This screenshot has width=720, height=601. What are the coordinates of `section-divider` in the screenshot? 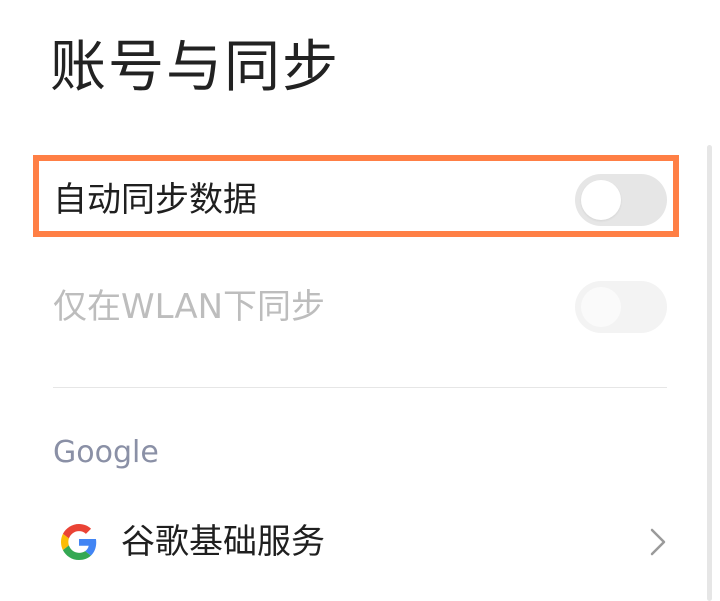 It's located at (360, 387).